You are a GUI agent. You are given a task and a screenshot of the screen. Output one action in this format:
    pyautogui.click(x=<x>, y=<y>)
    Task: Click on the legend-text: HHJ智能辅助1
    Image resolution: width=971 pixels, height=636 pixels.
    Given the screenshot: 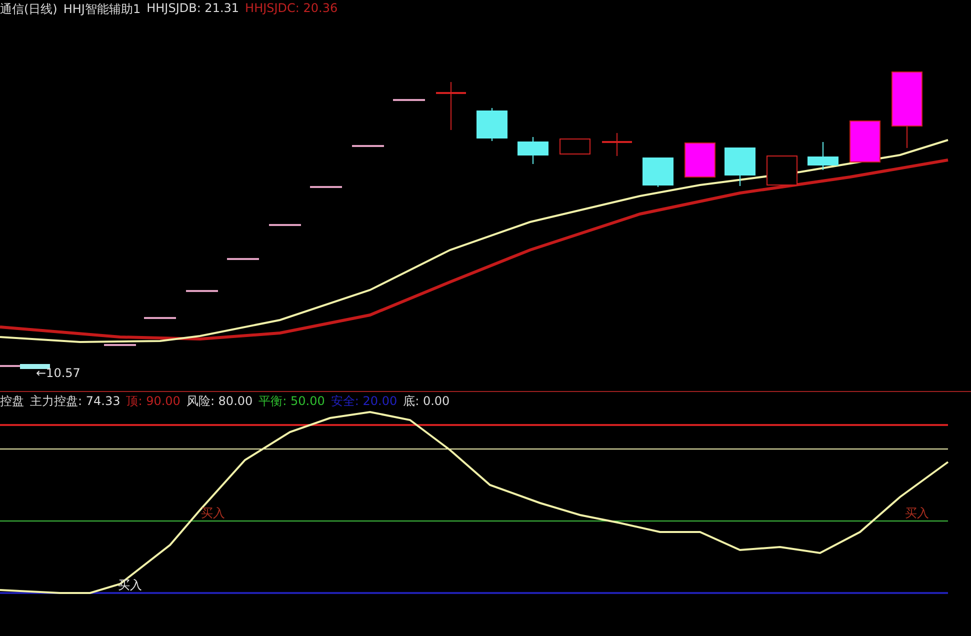 What is the action you would take?
    pyautogui.click(x=102, y=9)
    